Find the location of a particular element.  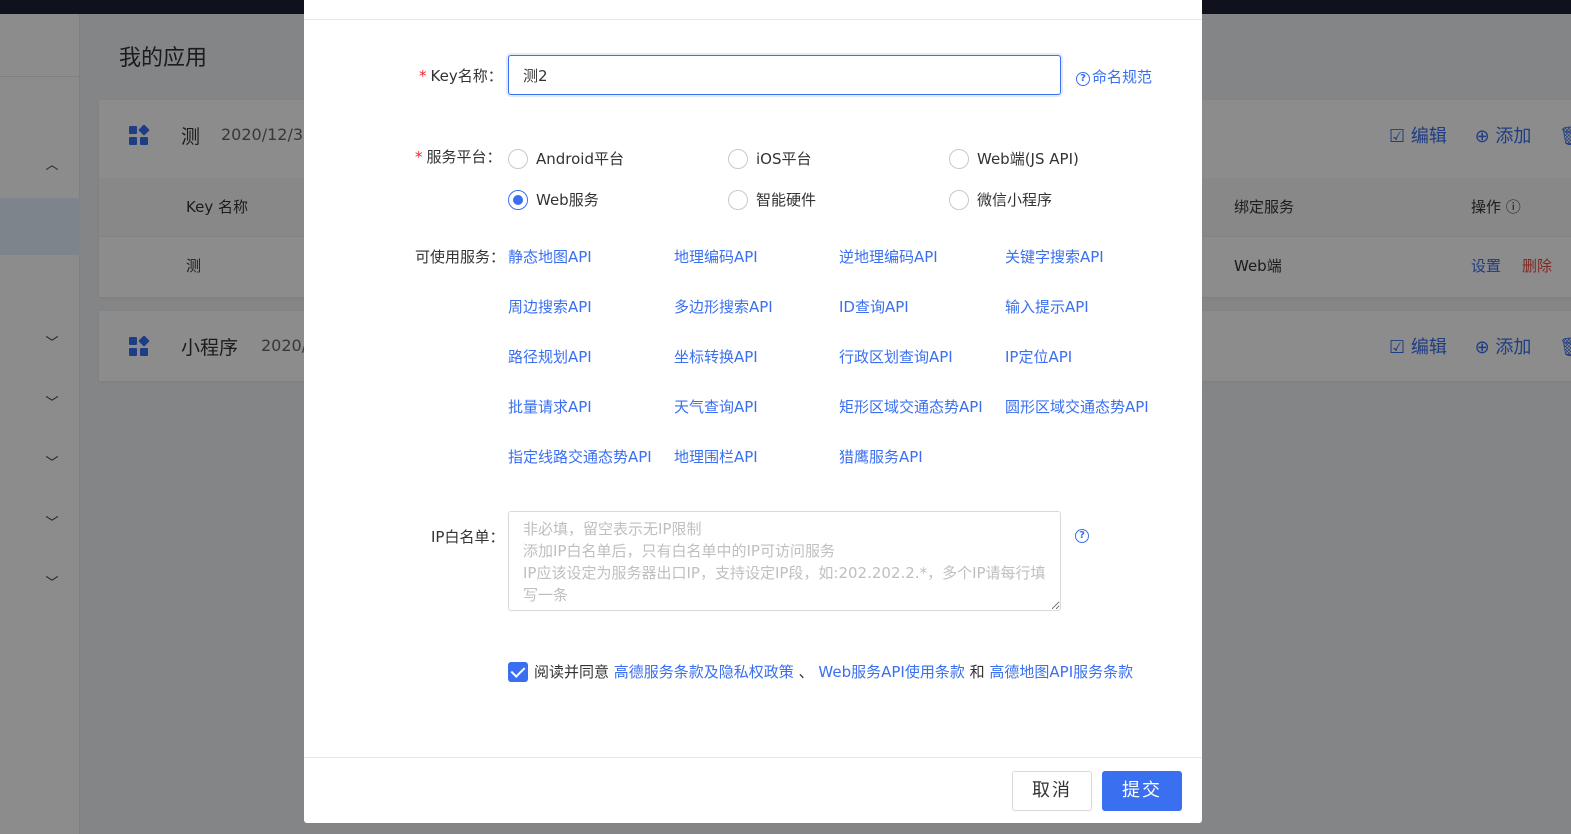

service-link: 矩形区域交通态势API is located at coordinates (911, 406).